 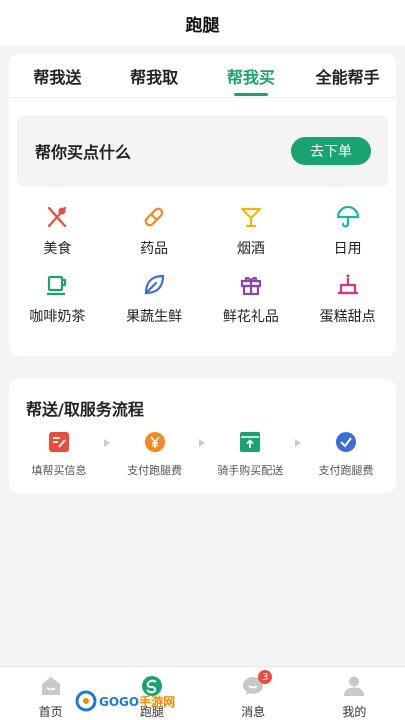 What do you see at coordinates (57, 217) in the screenshot?
I see `fork-knife-icon` at bounding box center [57, 217].